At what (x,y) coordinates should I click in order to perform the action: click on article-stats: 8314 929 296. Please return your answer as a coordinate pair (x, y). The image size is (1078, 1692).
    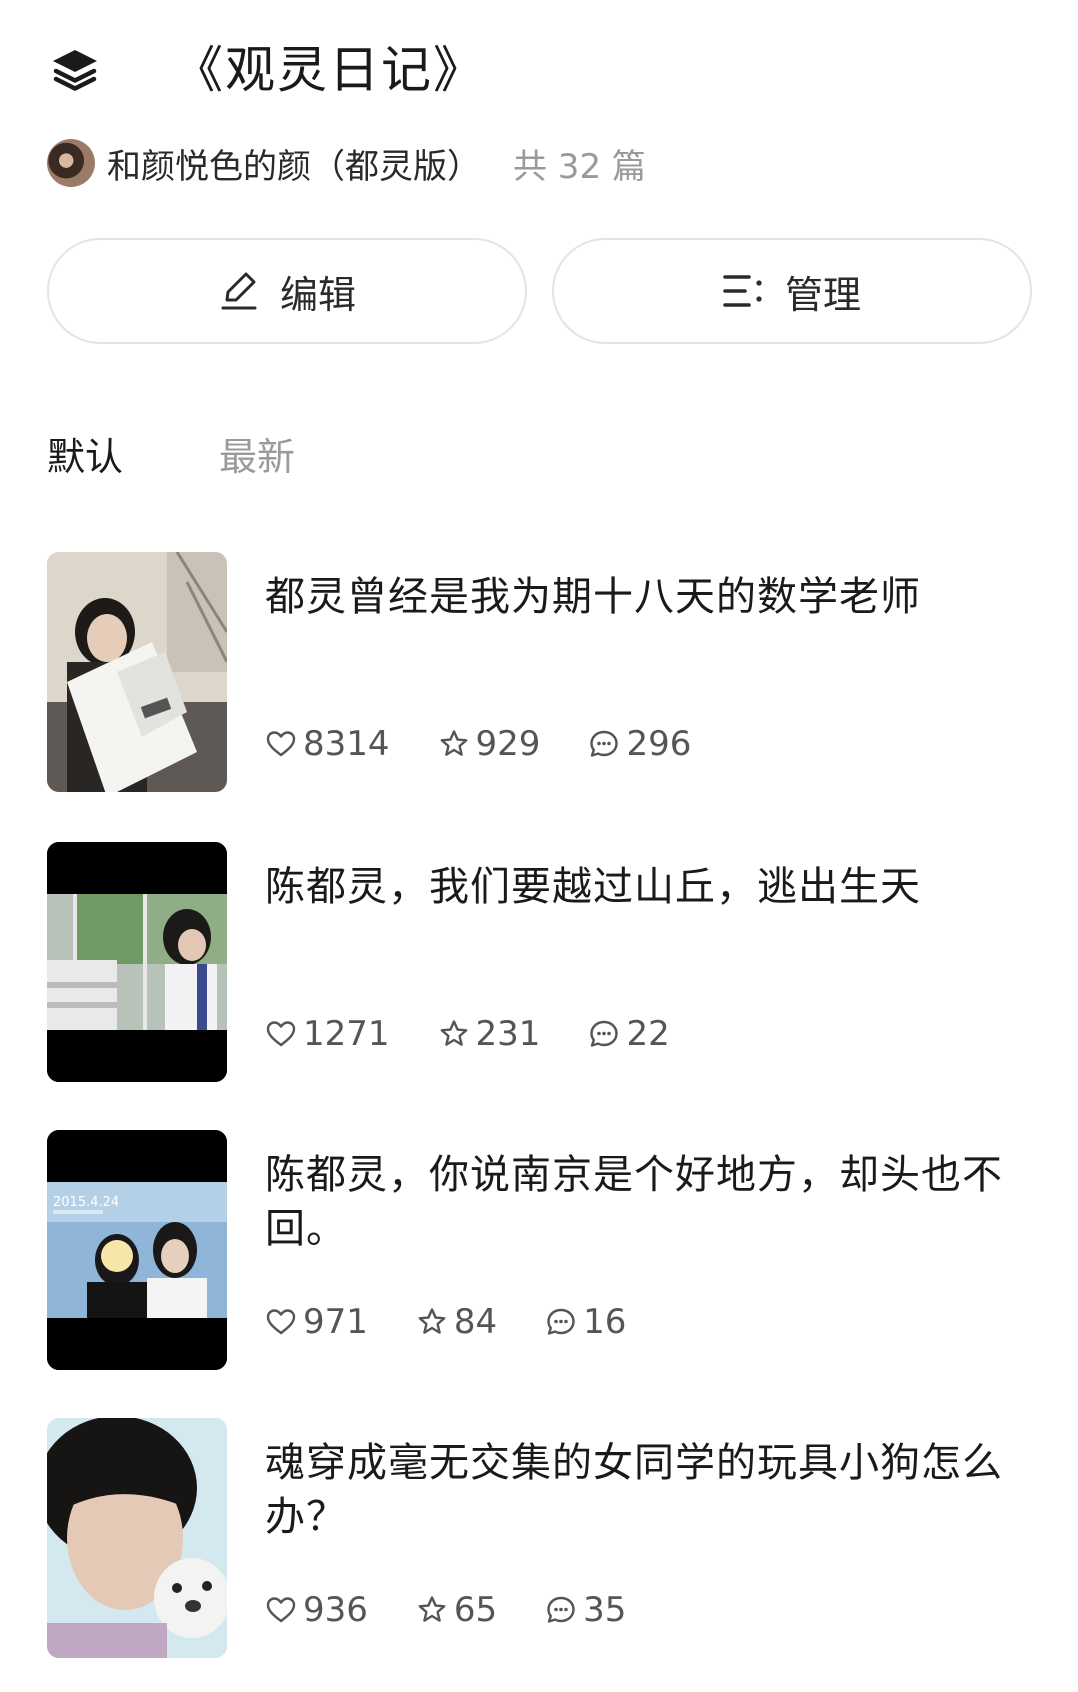
    Looking at the image, I should click on (502, 744).